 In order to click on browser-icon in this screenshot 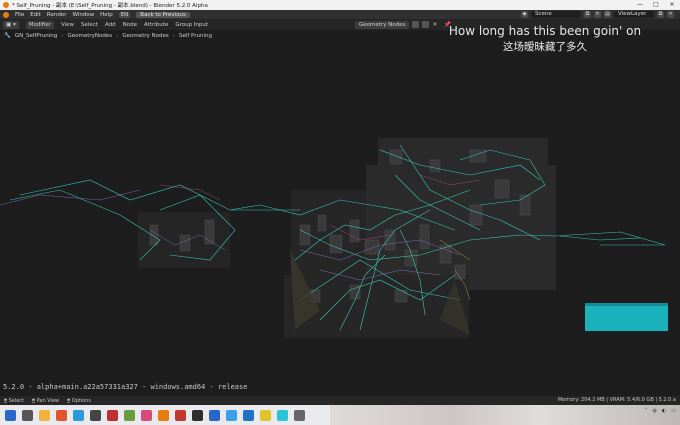, I will do `click(61, 415)`.